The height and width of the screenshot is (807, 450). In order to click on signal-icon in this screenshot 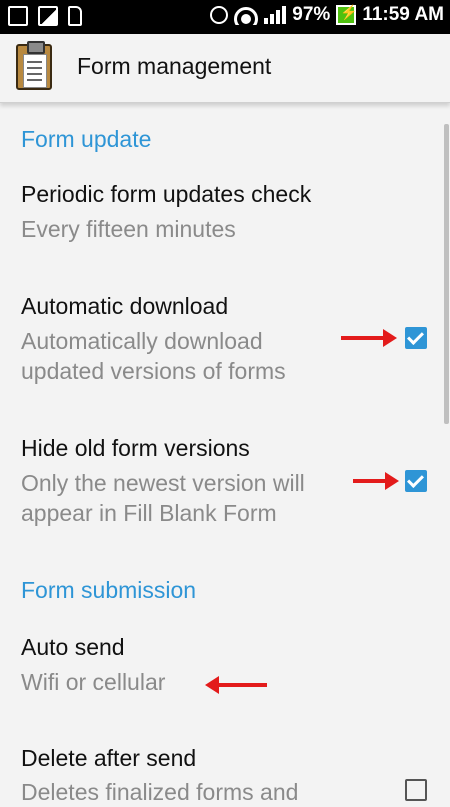, I will do `click(275, 15)`.